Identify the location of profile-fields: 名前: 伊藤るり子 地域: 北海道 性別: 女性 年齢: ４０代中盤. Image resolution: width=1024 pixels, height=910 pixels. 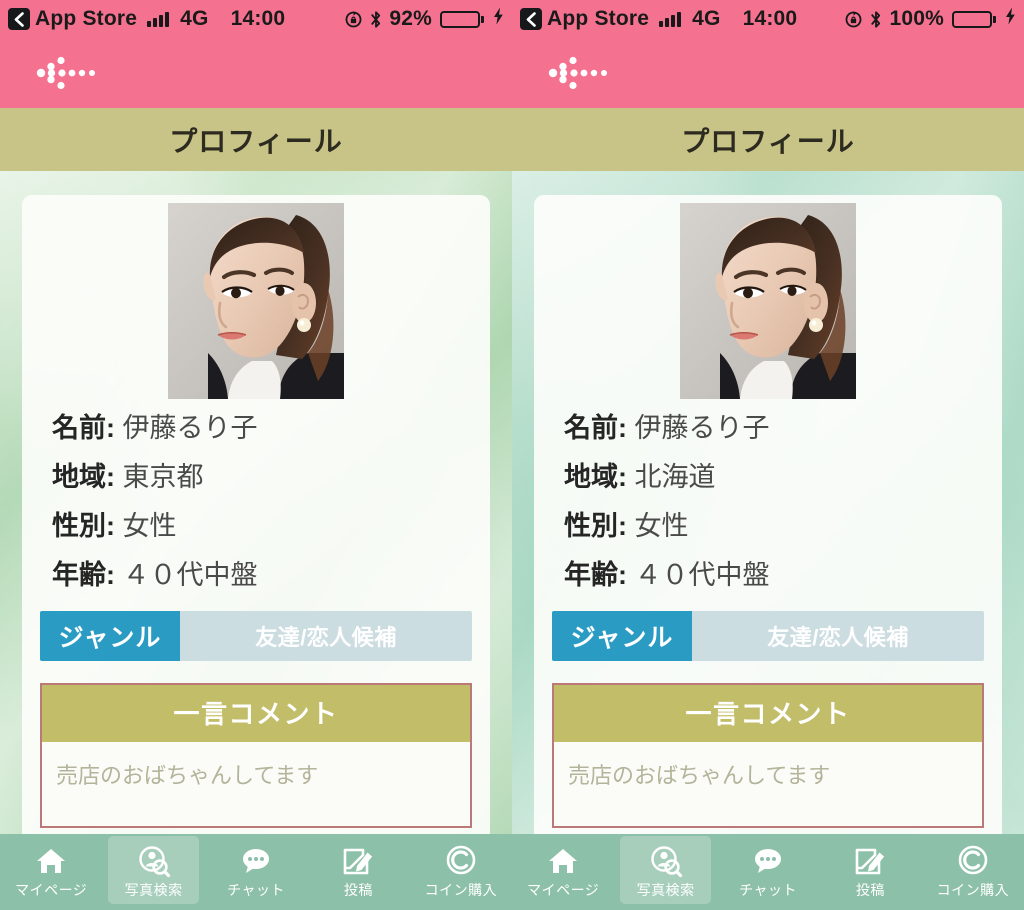
(768, 502).